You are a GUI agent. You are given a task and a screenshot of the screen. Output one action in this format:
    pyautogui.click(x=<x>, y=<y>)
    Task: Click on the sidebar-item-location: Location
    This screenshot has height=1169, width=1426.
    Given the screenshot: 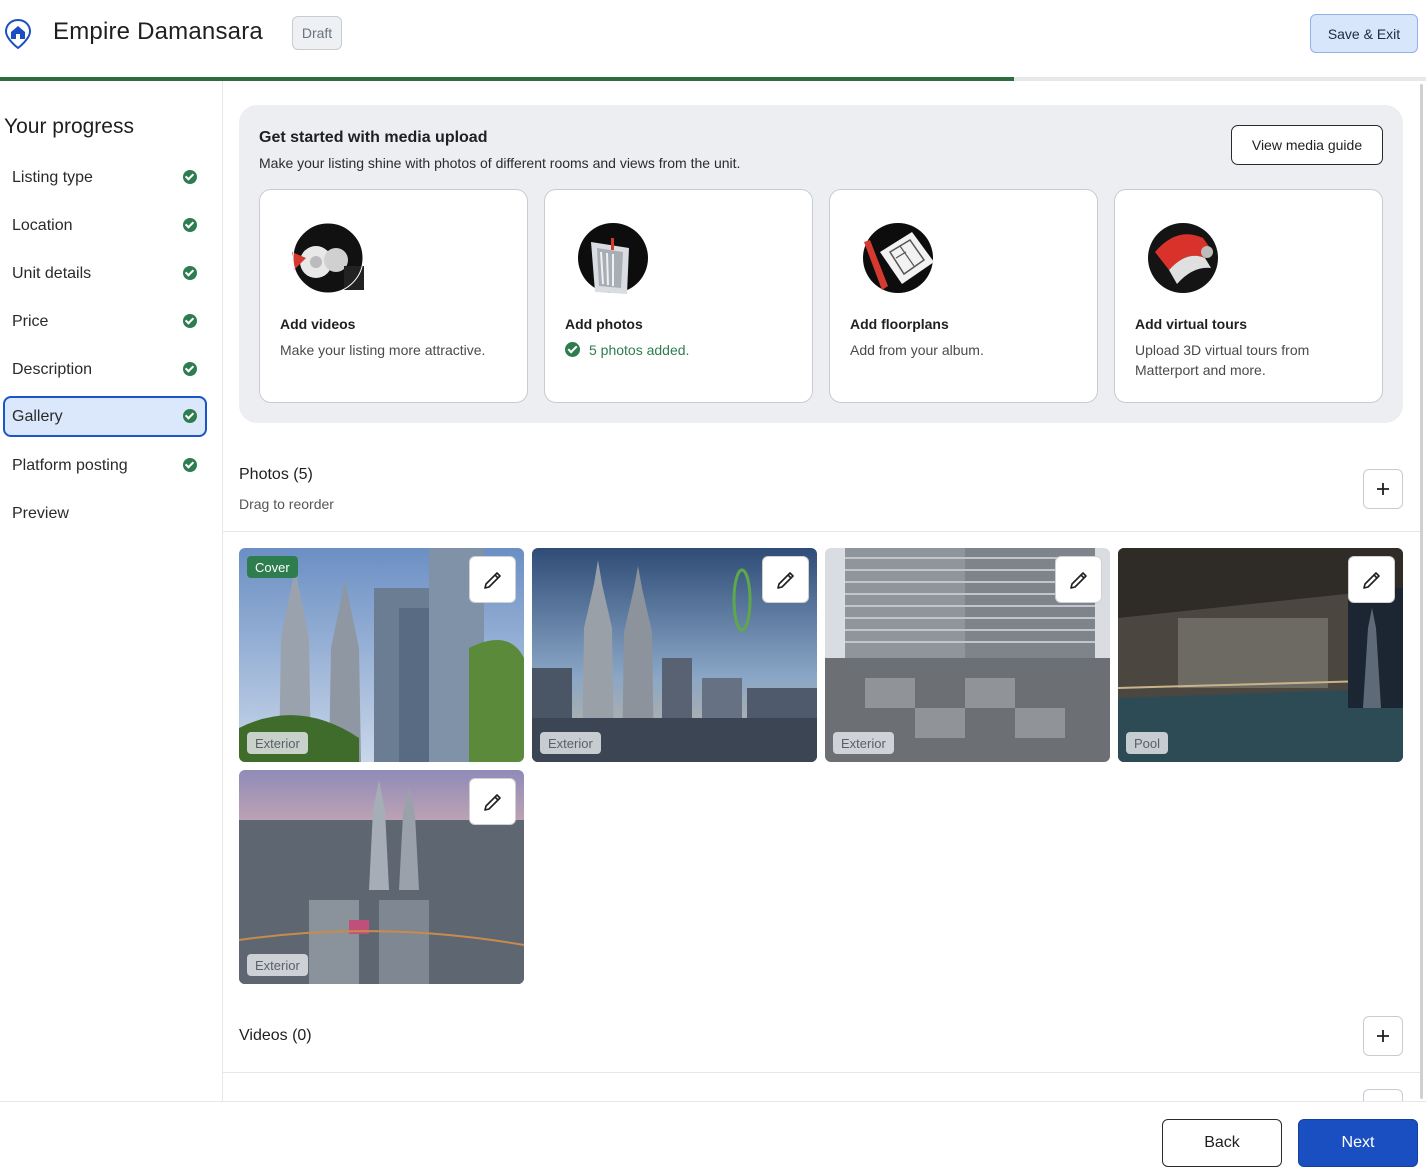 What is the action you would take?
    pyautogui.click(x=105, y=225)
    